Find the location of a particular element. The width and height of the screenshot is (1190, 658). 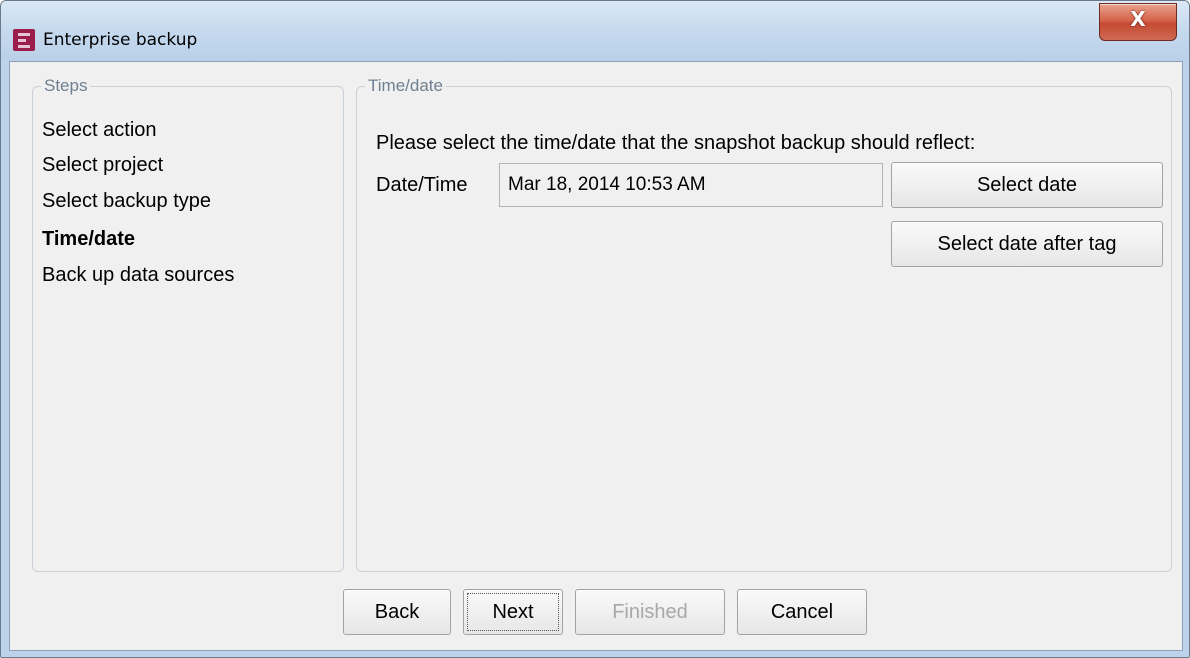

back-button-label: Back is located at coordinates (397, 612).